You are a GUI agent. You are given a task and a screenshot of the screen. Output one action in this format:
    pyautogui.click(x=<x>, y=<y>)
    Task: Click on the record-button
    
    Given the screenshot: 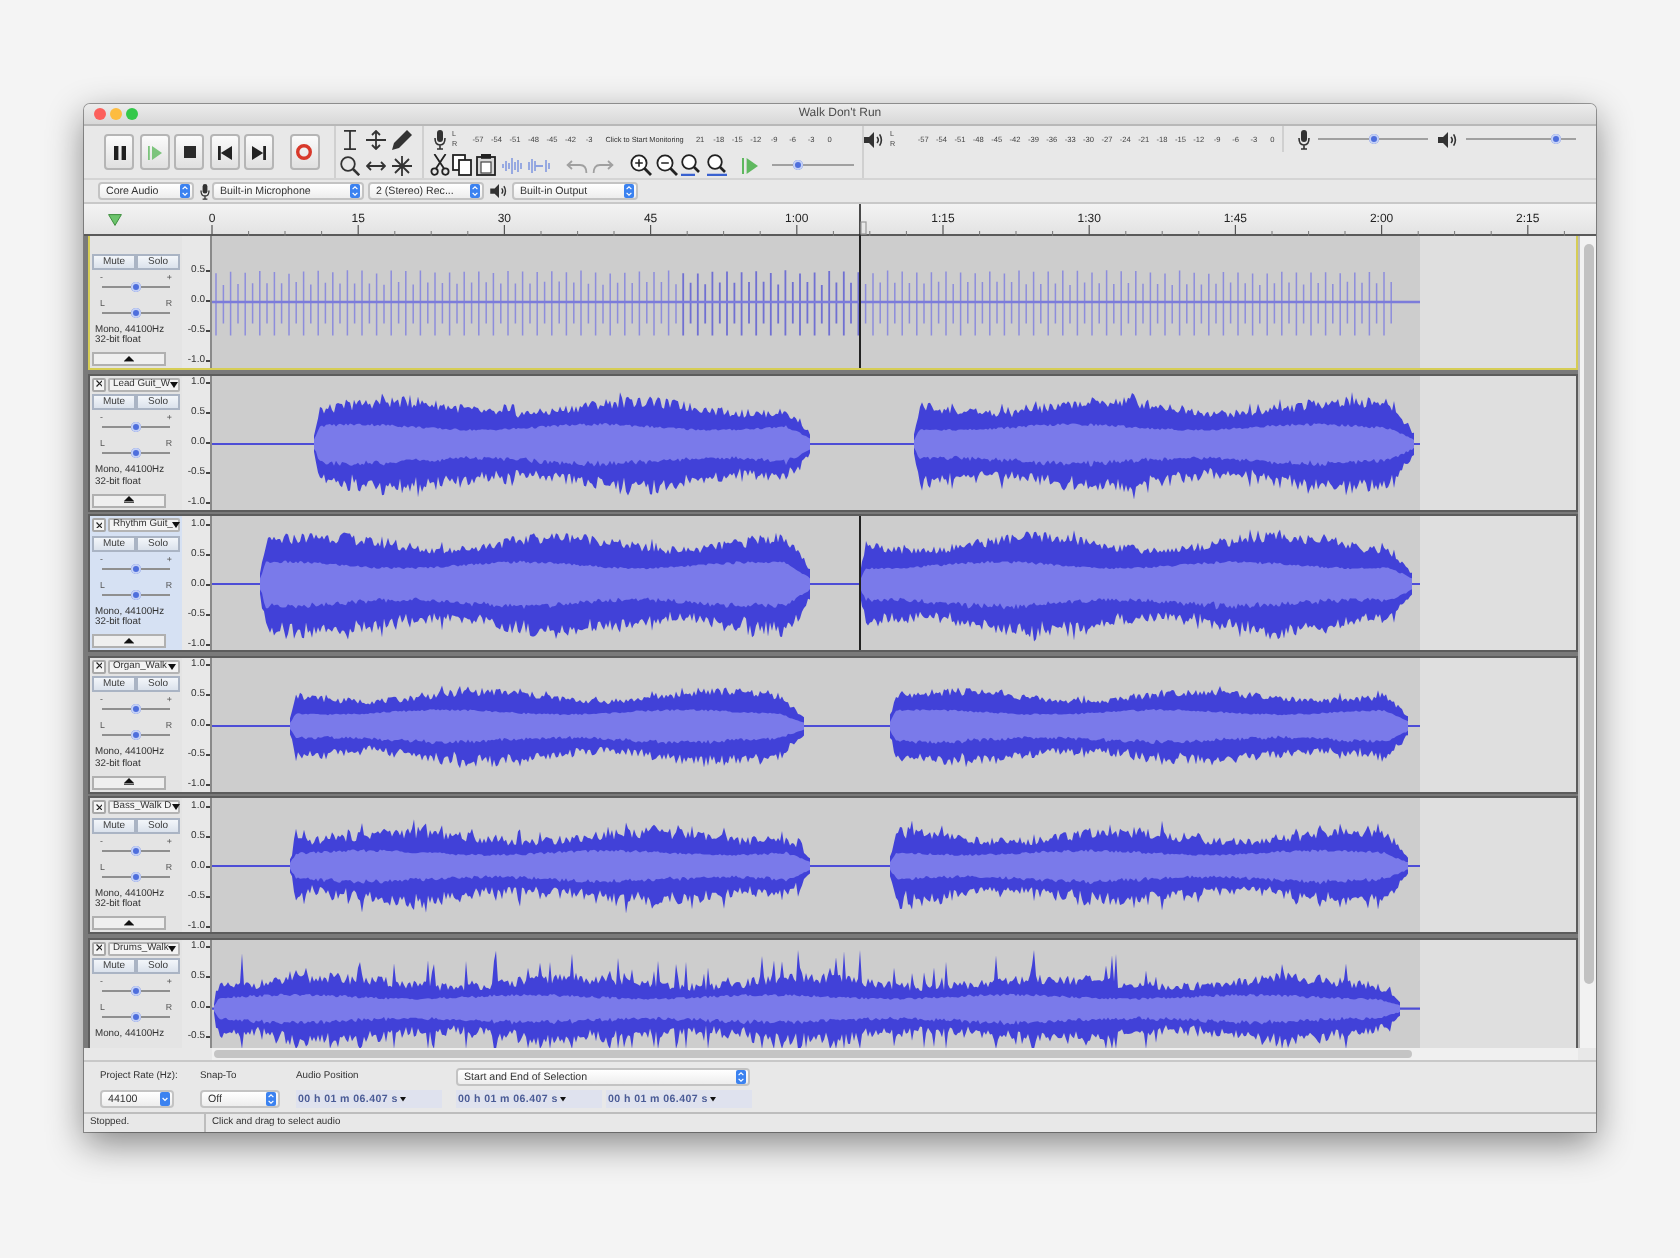 What is the action you would take?
    pyautogui.click(x=304, y=152)
    